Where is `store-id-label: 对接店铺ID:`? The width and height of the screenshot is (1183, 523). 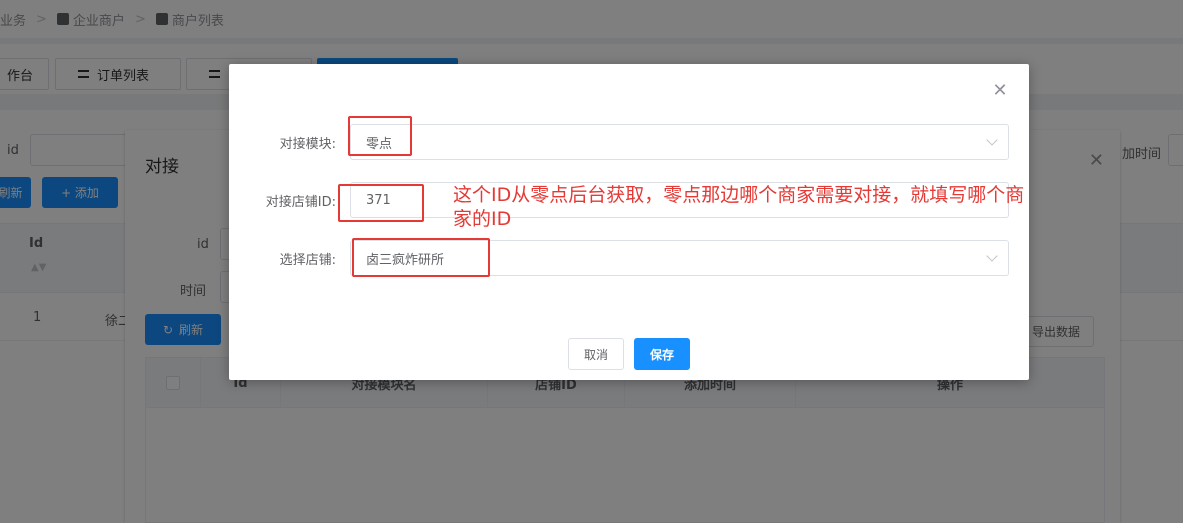
store-id-label: 对接店铺ID: is located at coordinates (300, 202).